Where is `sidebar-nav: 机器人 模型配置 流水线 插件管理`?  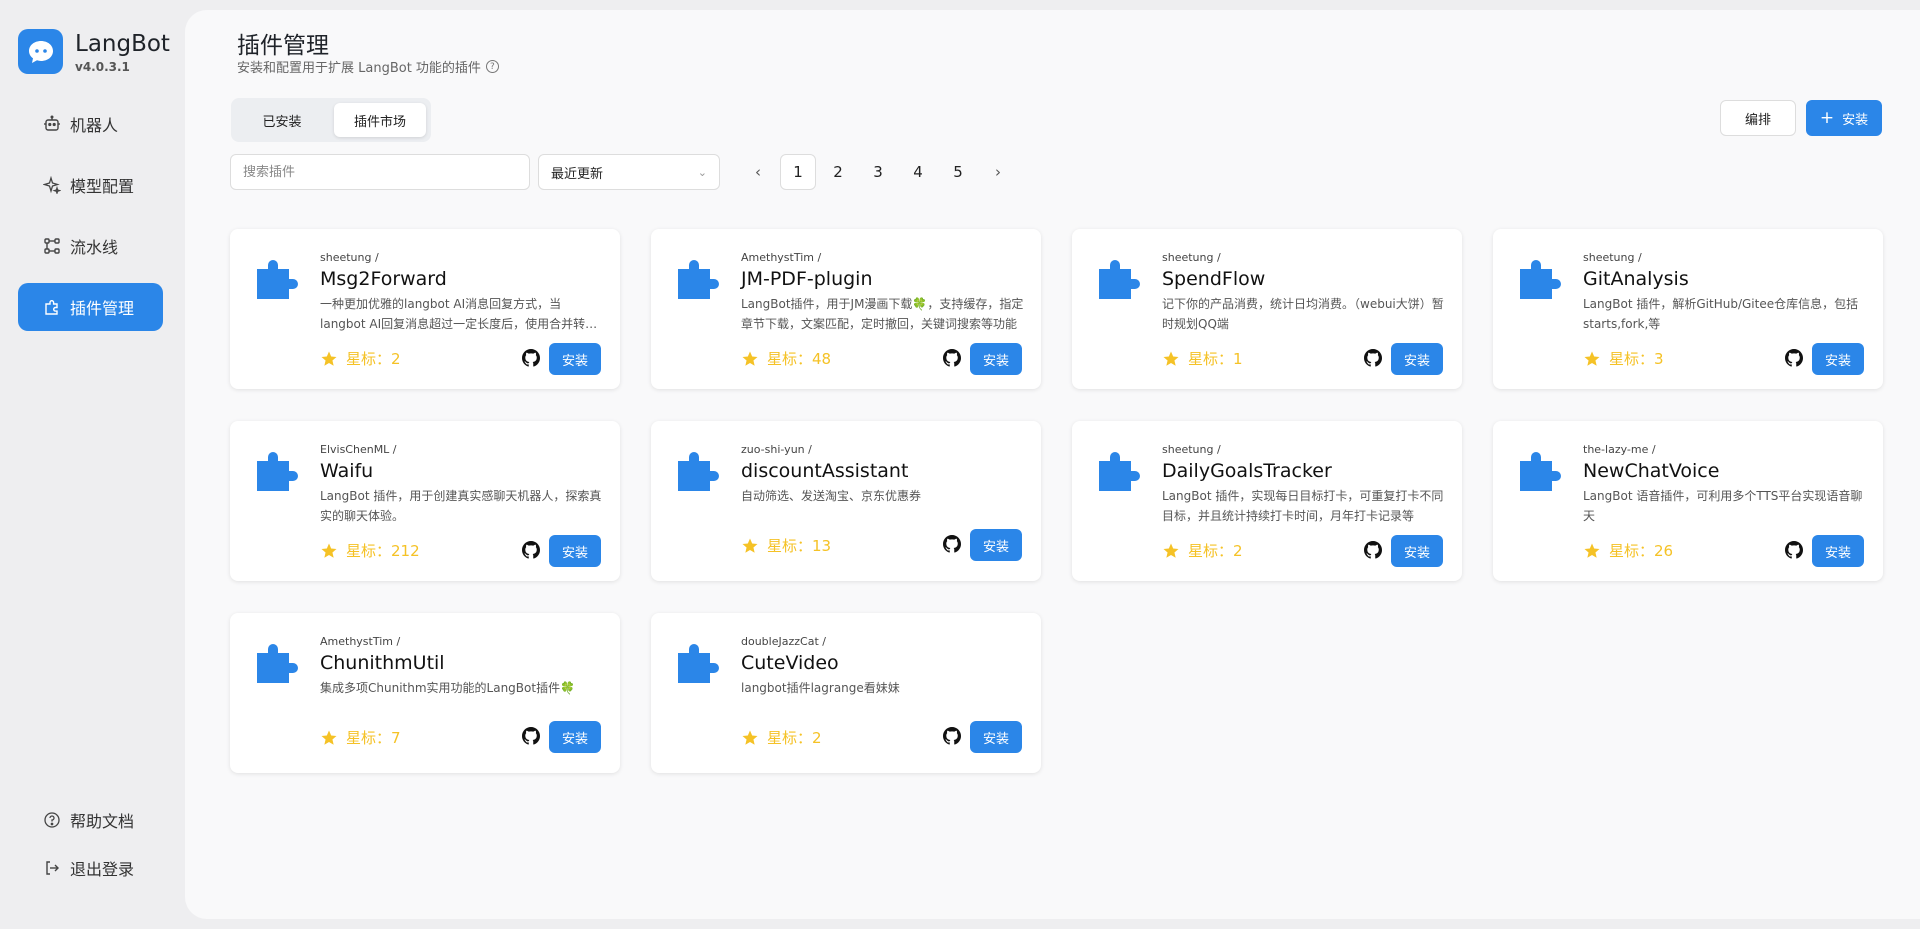
sidebar-nav: 机器人 模型配置 流水线 插件管理 is located at coordinates (90, 222).